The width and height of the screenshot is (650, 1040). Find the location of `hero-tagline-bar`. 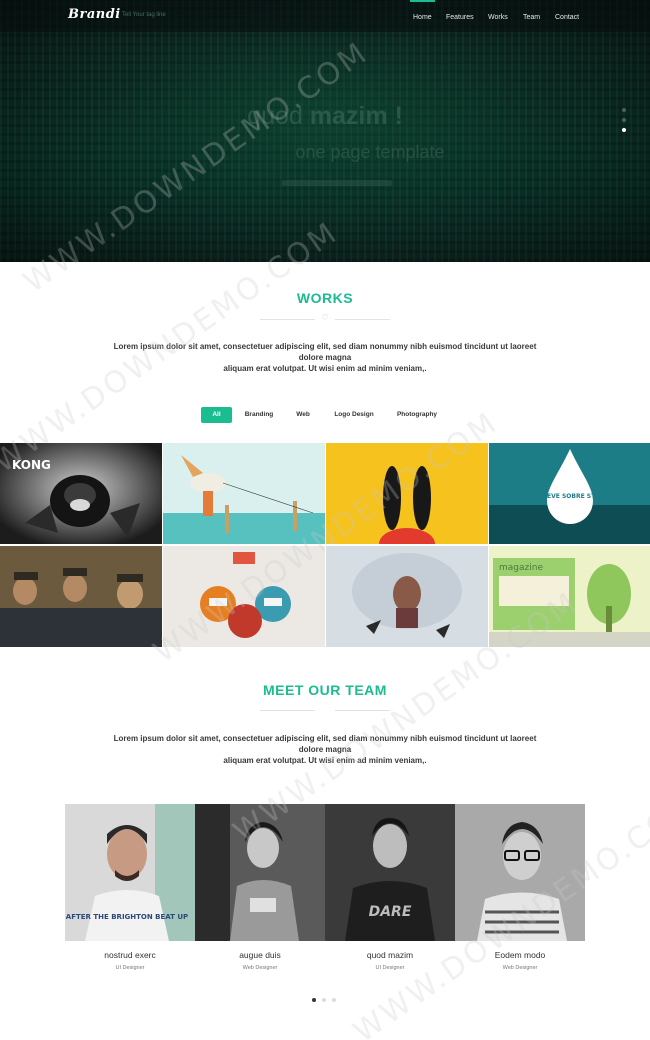

hero-tagline-bar is located at coordinates (337, 183).